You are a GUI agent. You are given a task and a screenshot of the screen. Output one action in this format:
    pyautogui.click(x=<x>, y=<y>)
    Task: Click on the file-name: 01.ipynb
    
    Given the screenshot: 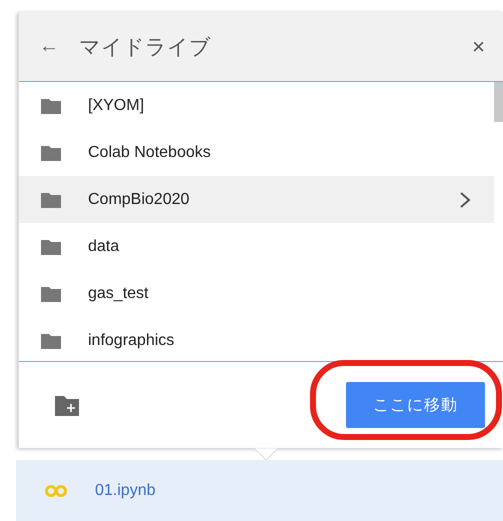 What is the action you would take?
    pyautogui.click(x=125, y=491)
    